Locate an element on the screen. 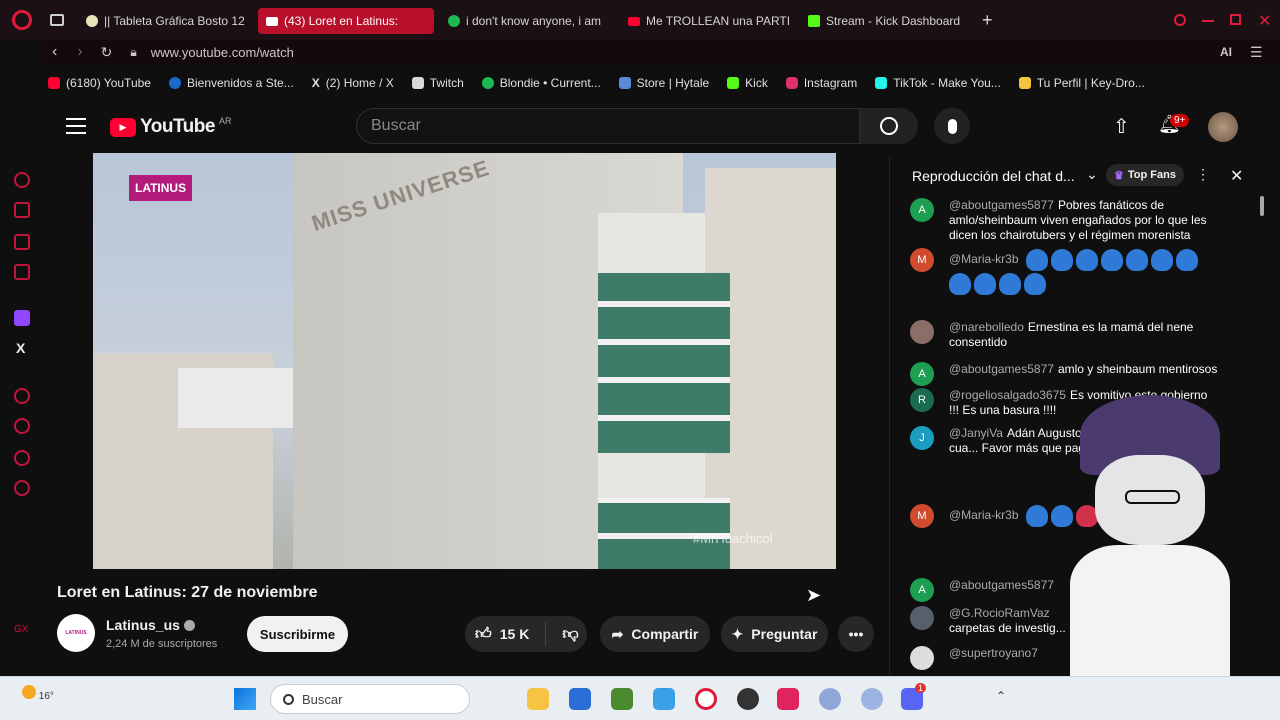 The height and width of the screenshot is (720, 1280). browser-sidebar: X GX is located at coordinates (21, 358).